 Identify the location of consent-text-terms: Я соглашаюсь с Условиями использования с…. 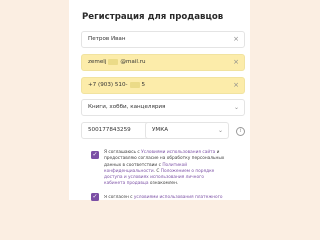
(164, 168).